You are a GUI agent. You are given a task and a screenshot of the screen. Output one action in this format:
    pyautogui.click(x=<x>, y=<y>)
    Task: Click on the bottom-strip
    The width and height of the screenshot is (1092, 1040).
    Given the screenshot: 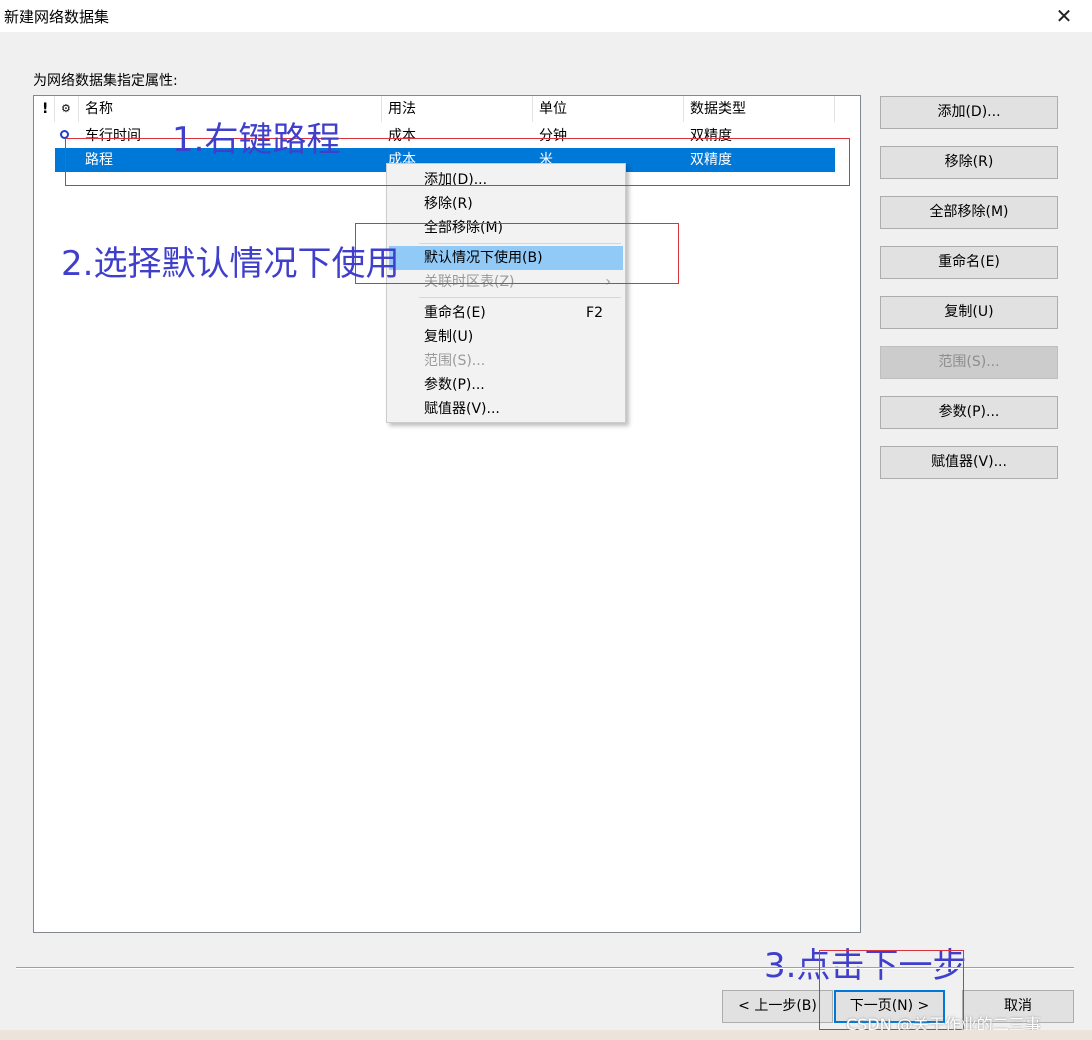 What is the action you would take?
    pyautogui.click(x=546, y=1035)
    